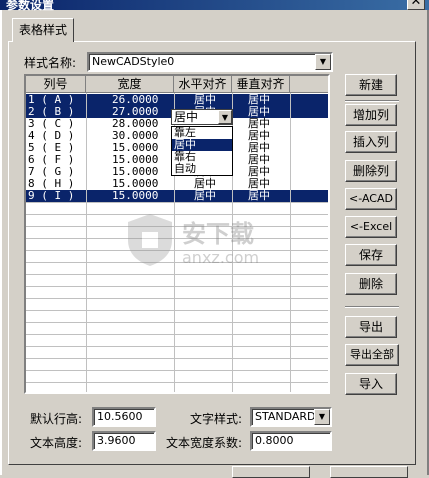  What do you see at coordinates (369, 472) in the screenshot?
I see `cancel-button` at bounding box center [369, 472].